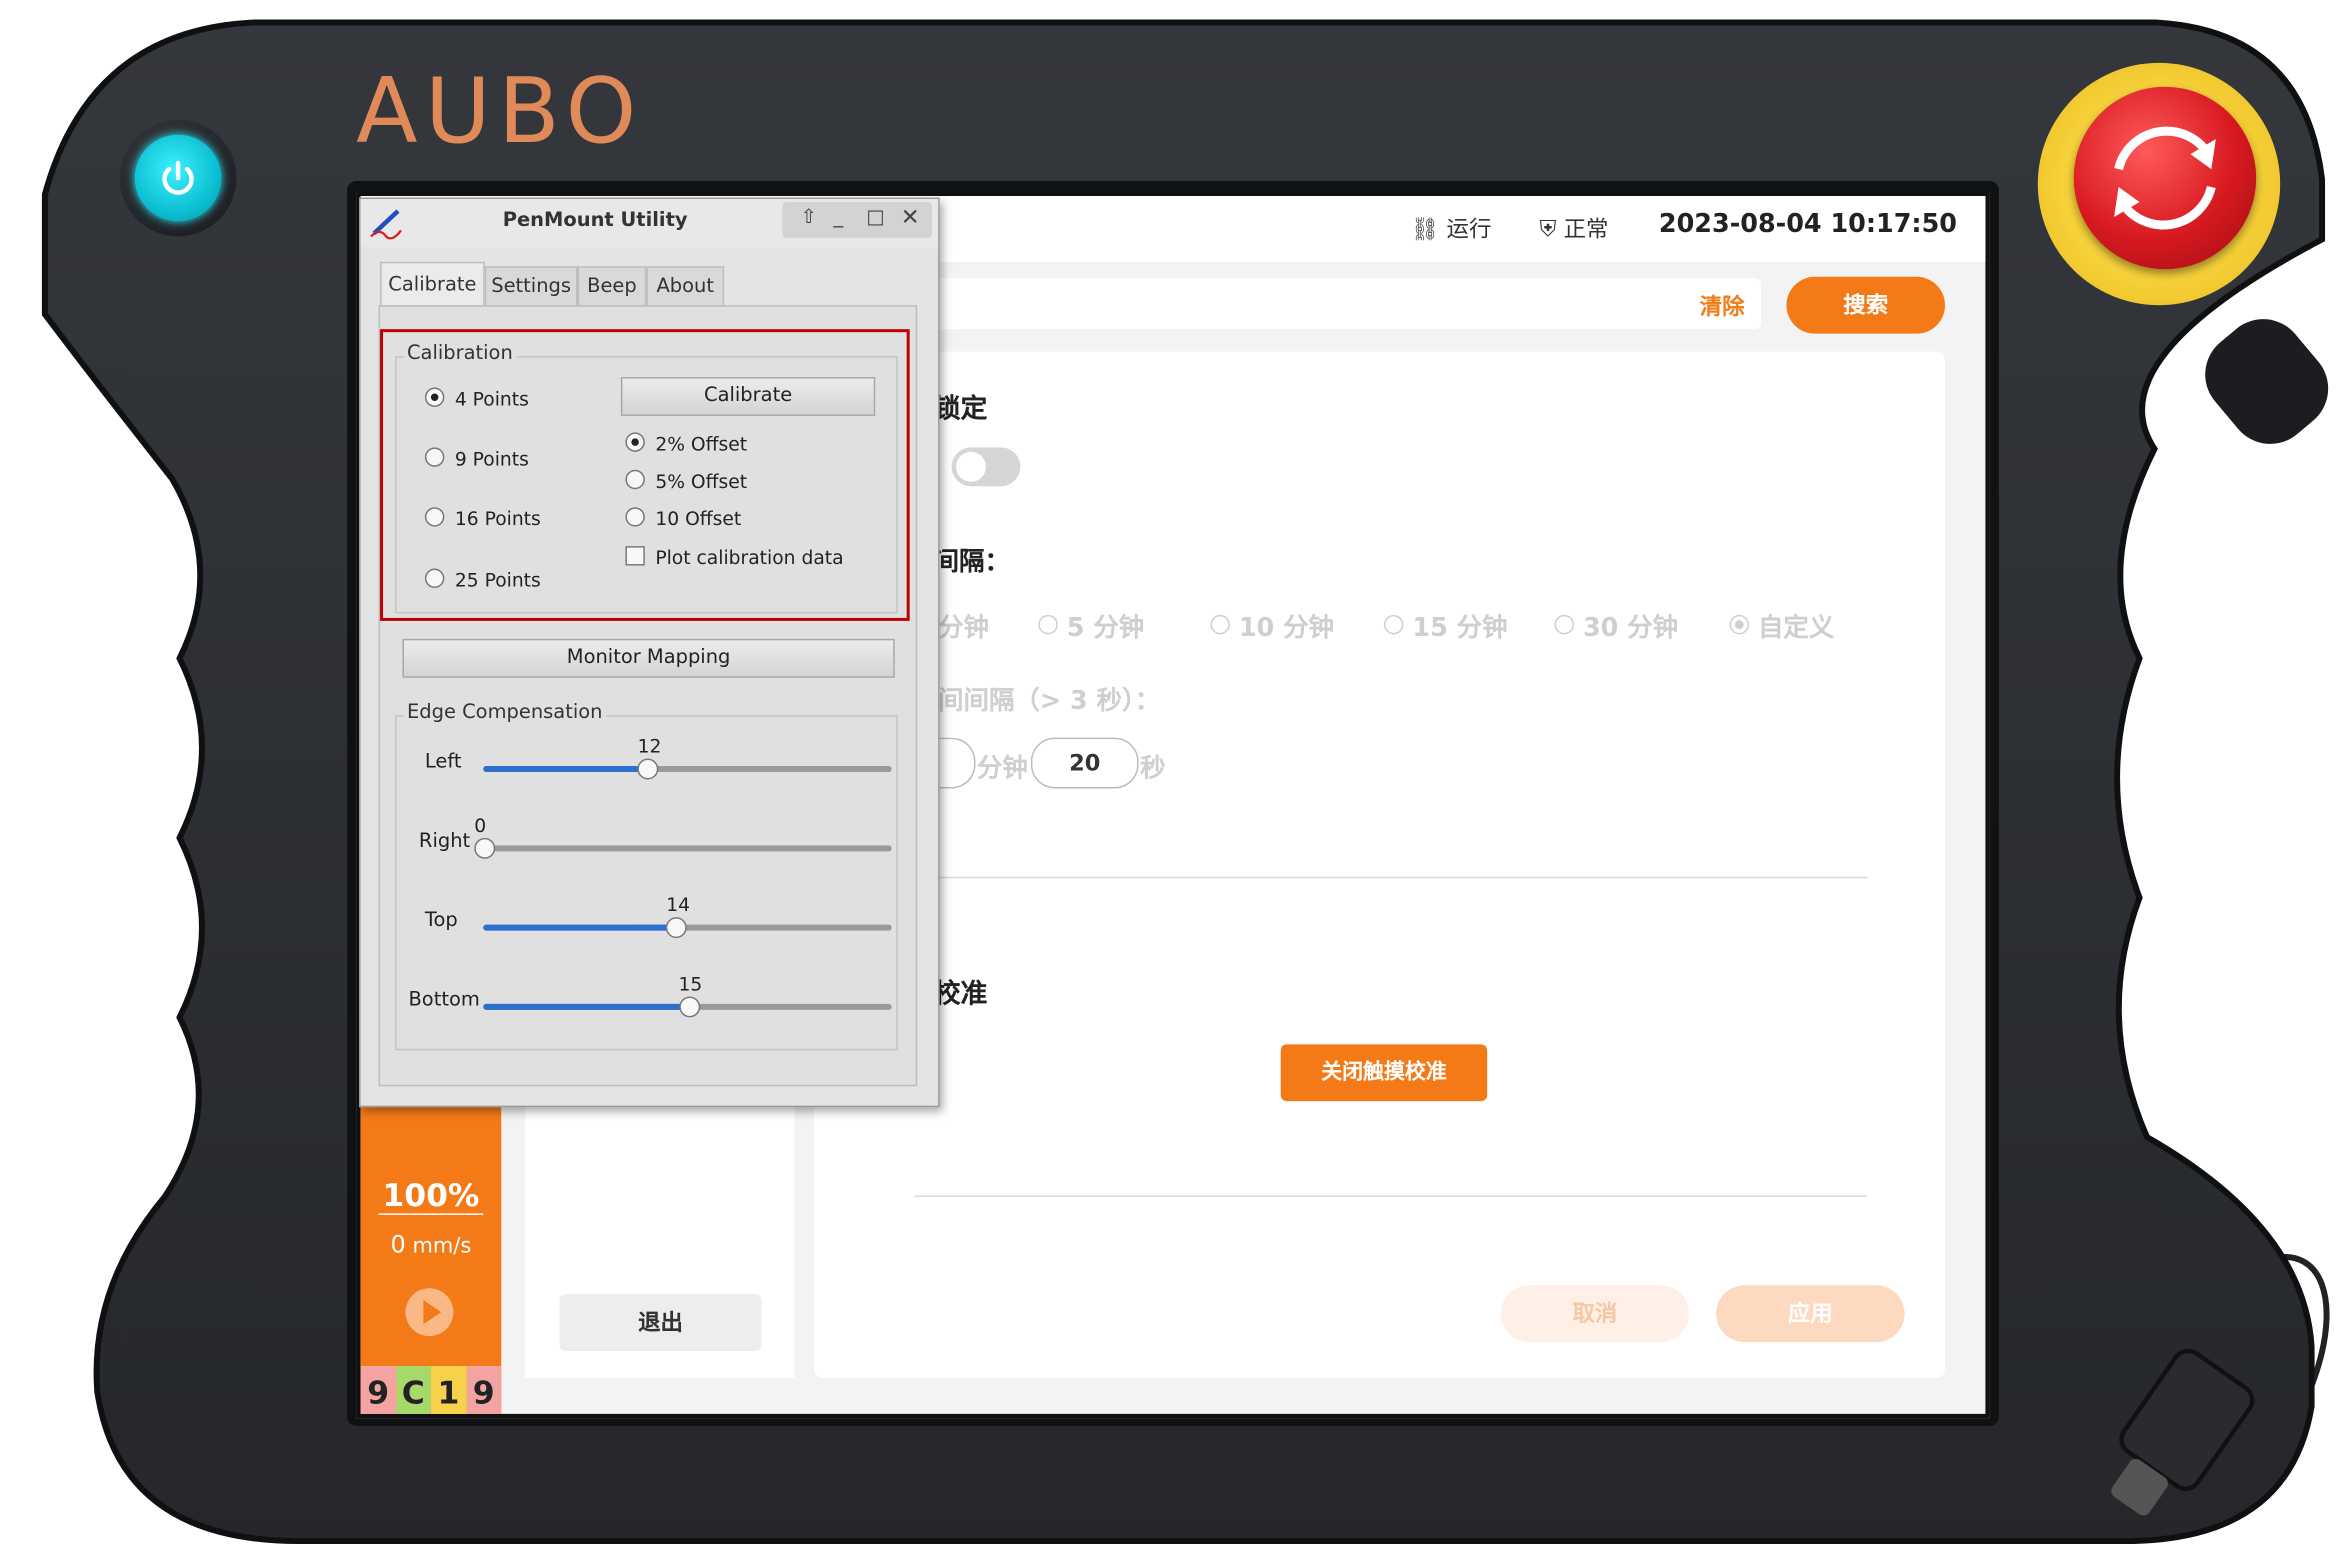  I want to click on minutes-unit: 分钟, so click(1002, 769).